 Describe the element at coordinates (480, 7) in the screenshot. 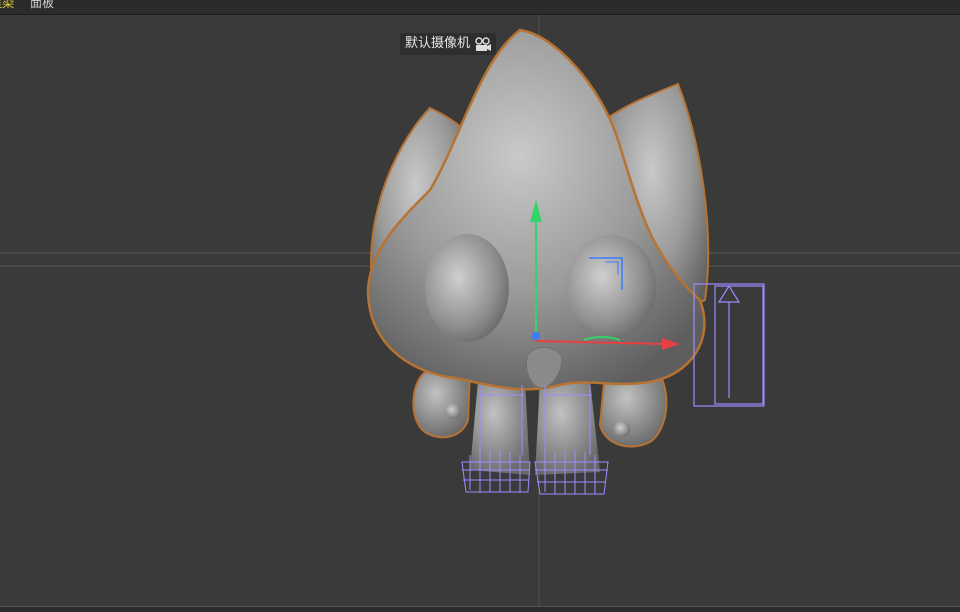

I see `menu-bar: 渲染 面板` at that location.